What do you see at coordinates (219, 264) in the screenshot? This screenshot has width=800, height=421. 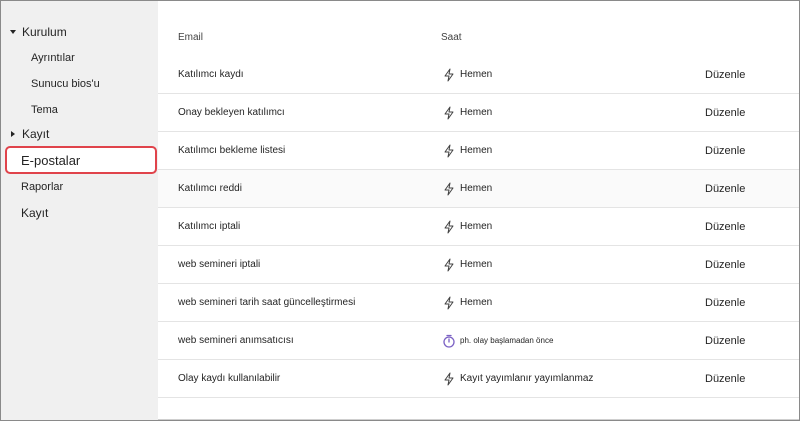 I see `email-name: web semineri iptali` at bounding box center [219, 264].